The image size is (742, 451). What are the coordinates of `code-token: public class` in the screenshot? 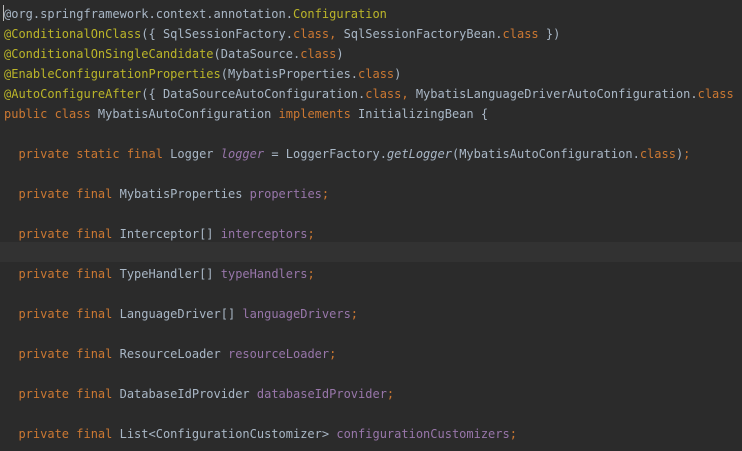 It's located at (51, 114).